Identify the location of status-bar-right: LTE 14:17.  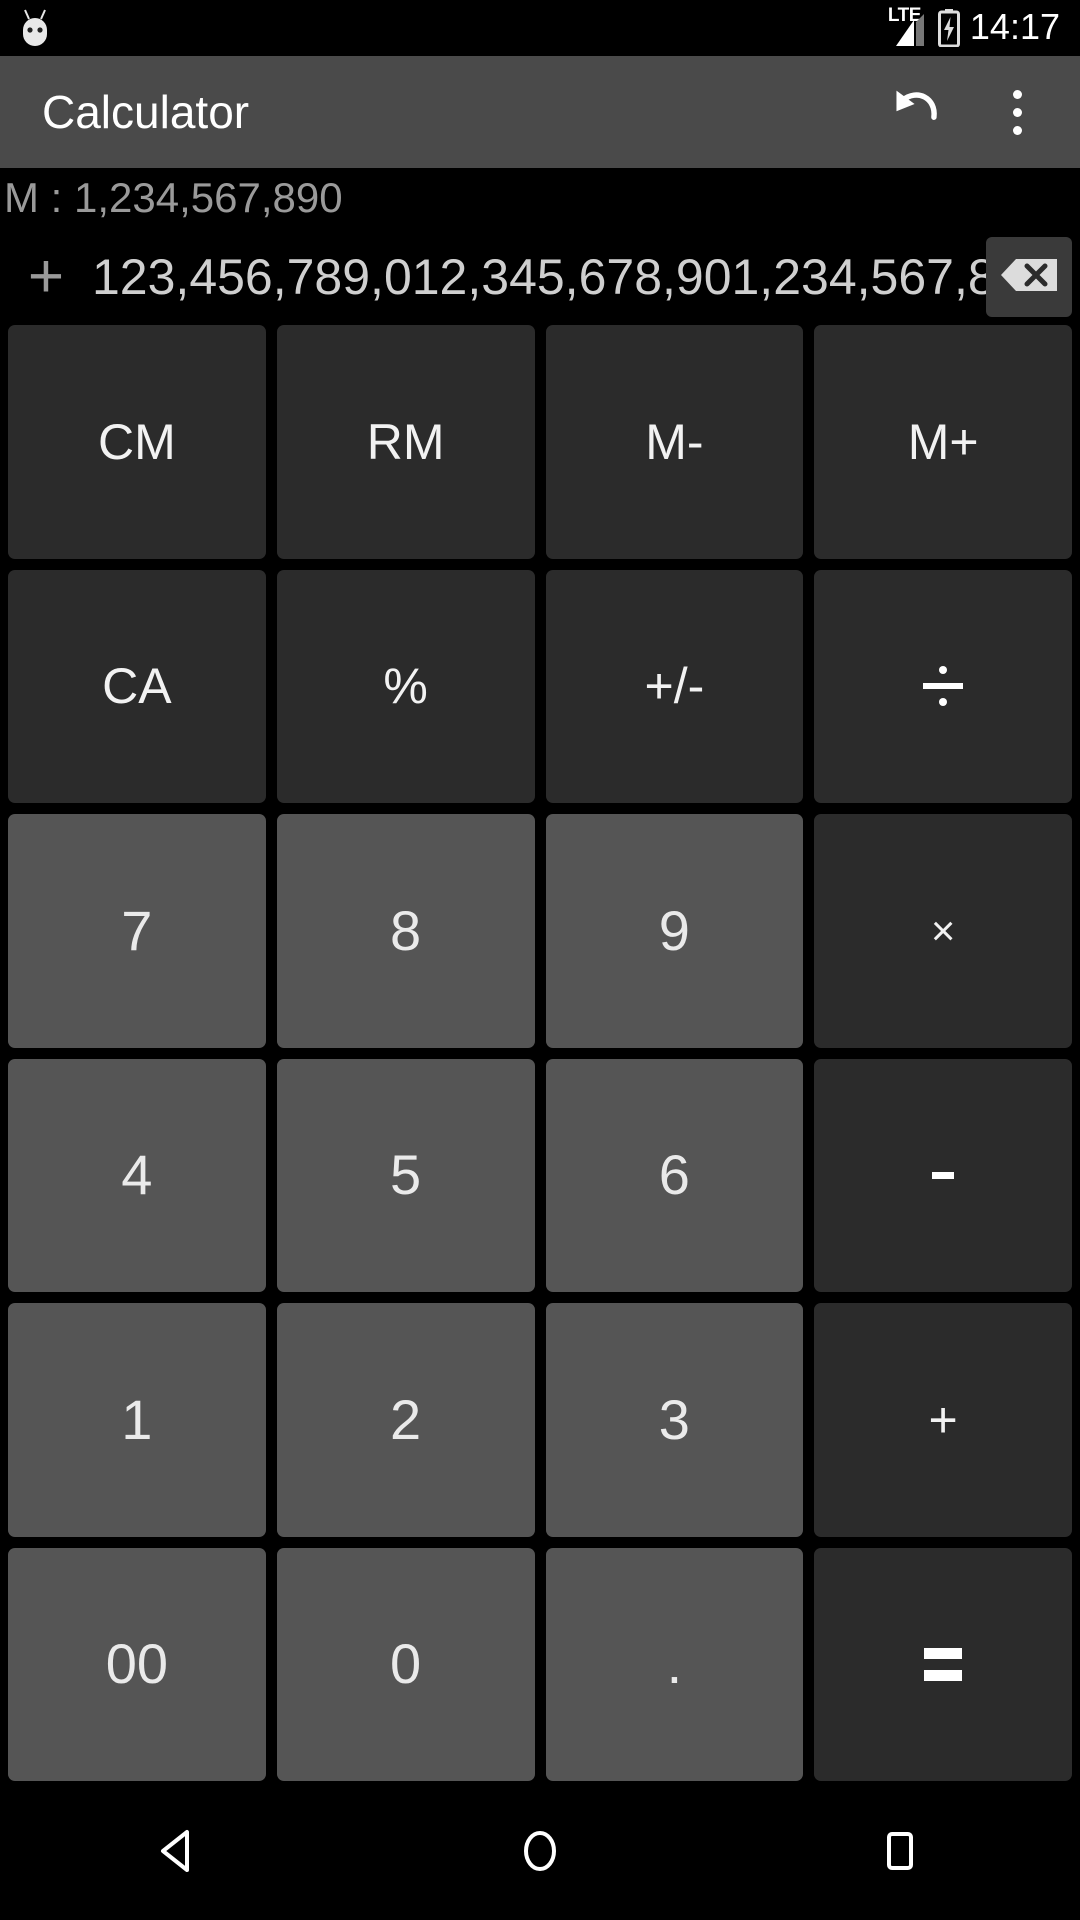
(974, 27).